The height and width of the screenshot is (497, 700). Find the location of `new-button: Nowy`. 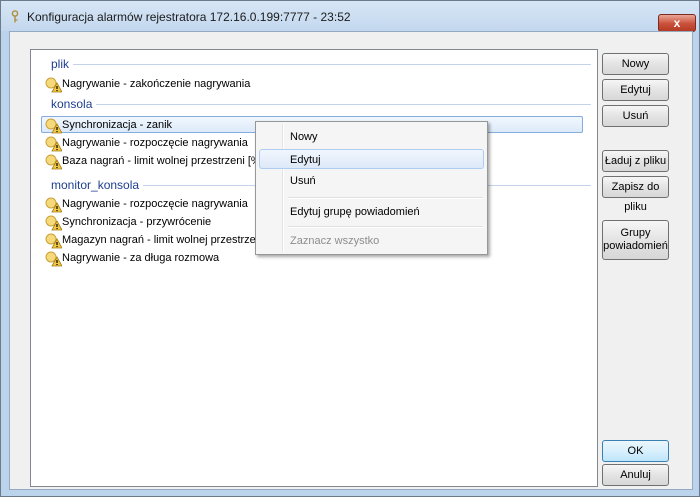

new-button: Nowy is located at coordinates (635, 64).